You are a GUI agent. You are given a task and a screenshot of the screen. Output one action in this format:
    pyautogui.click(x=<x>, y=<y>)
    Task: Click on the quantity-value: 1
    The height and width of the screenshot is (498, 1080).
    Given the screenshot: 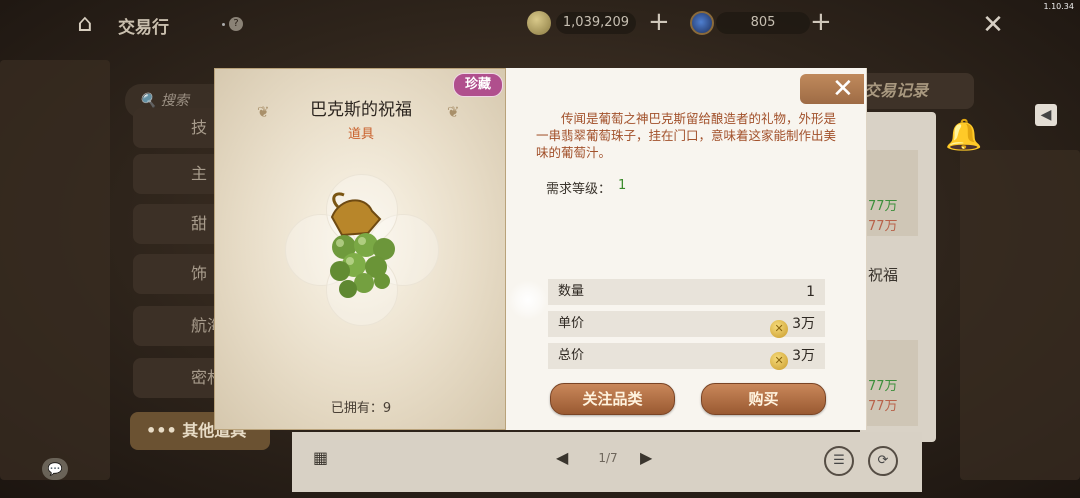 What is the action you would take?
    pyautogui.click(x=810, y=292)
    